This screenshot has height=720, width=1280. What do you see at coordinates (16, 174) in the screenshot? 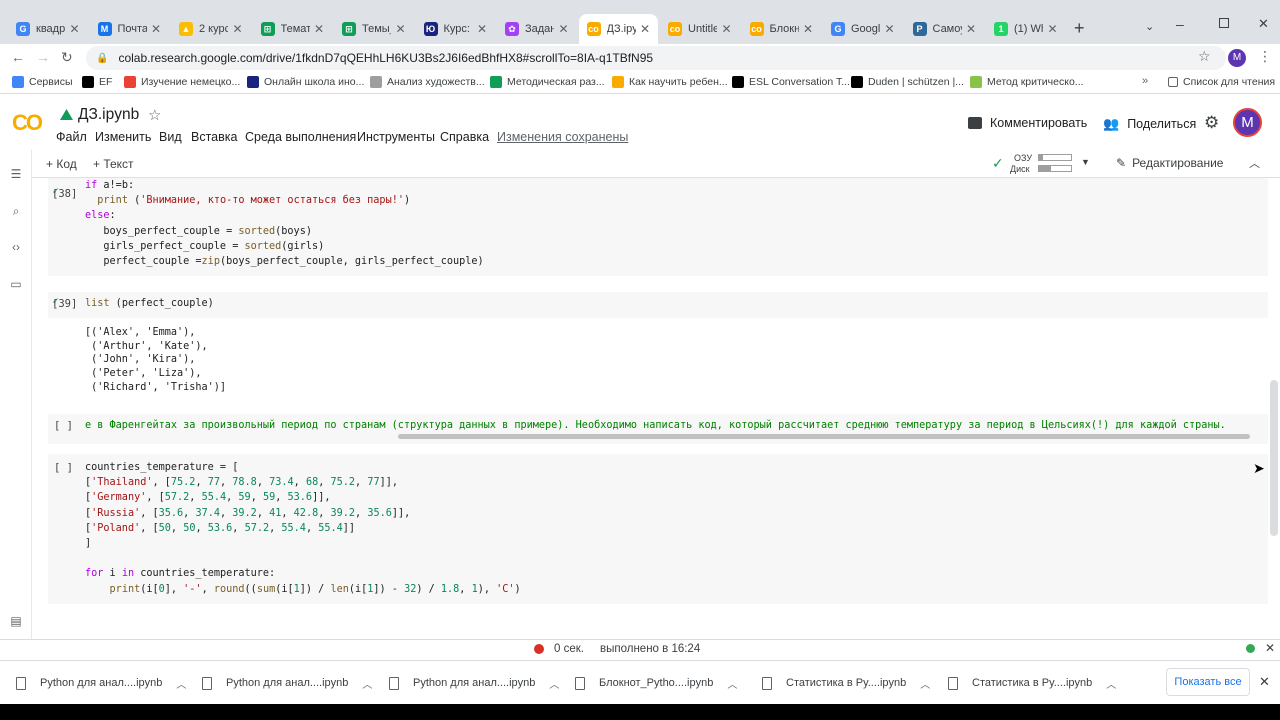
I see `table-of-contents-icon: ☰` at bounding box center [16, 174].